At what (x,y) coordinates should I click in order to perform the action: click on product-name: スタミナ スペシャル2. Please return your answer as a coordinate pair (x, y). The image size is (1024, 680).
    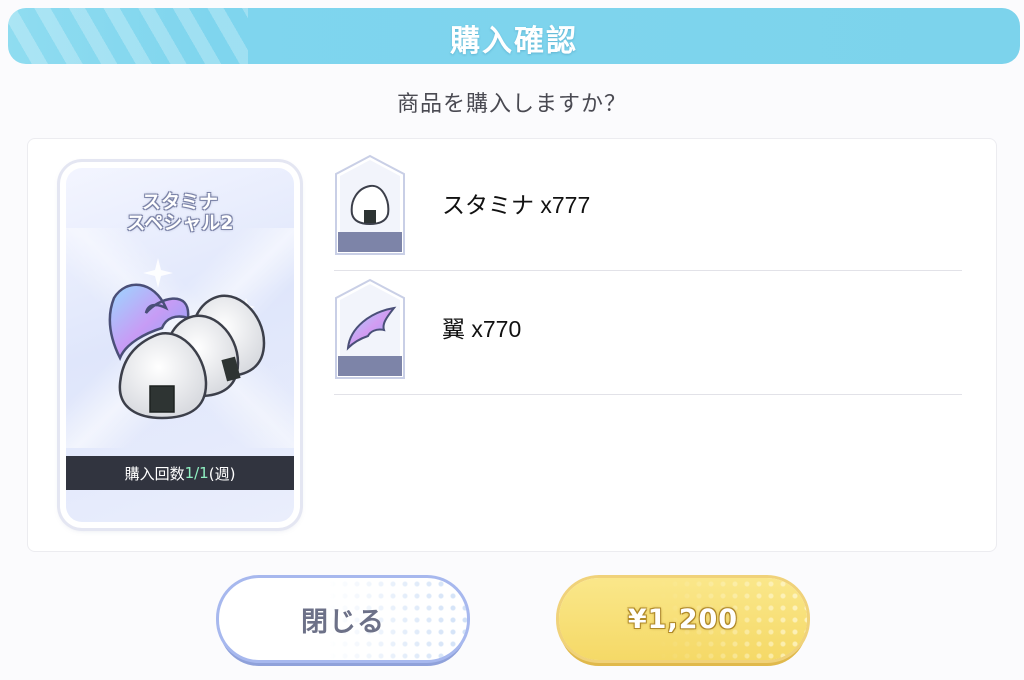
    Looking at the image, I should click on (180, 213).